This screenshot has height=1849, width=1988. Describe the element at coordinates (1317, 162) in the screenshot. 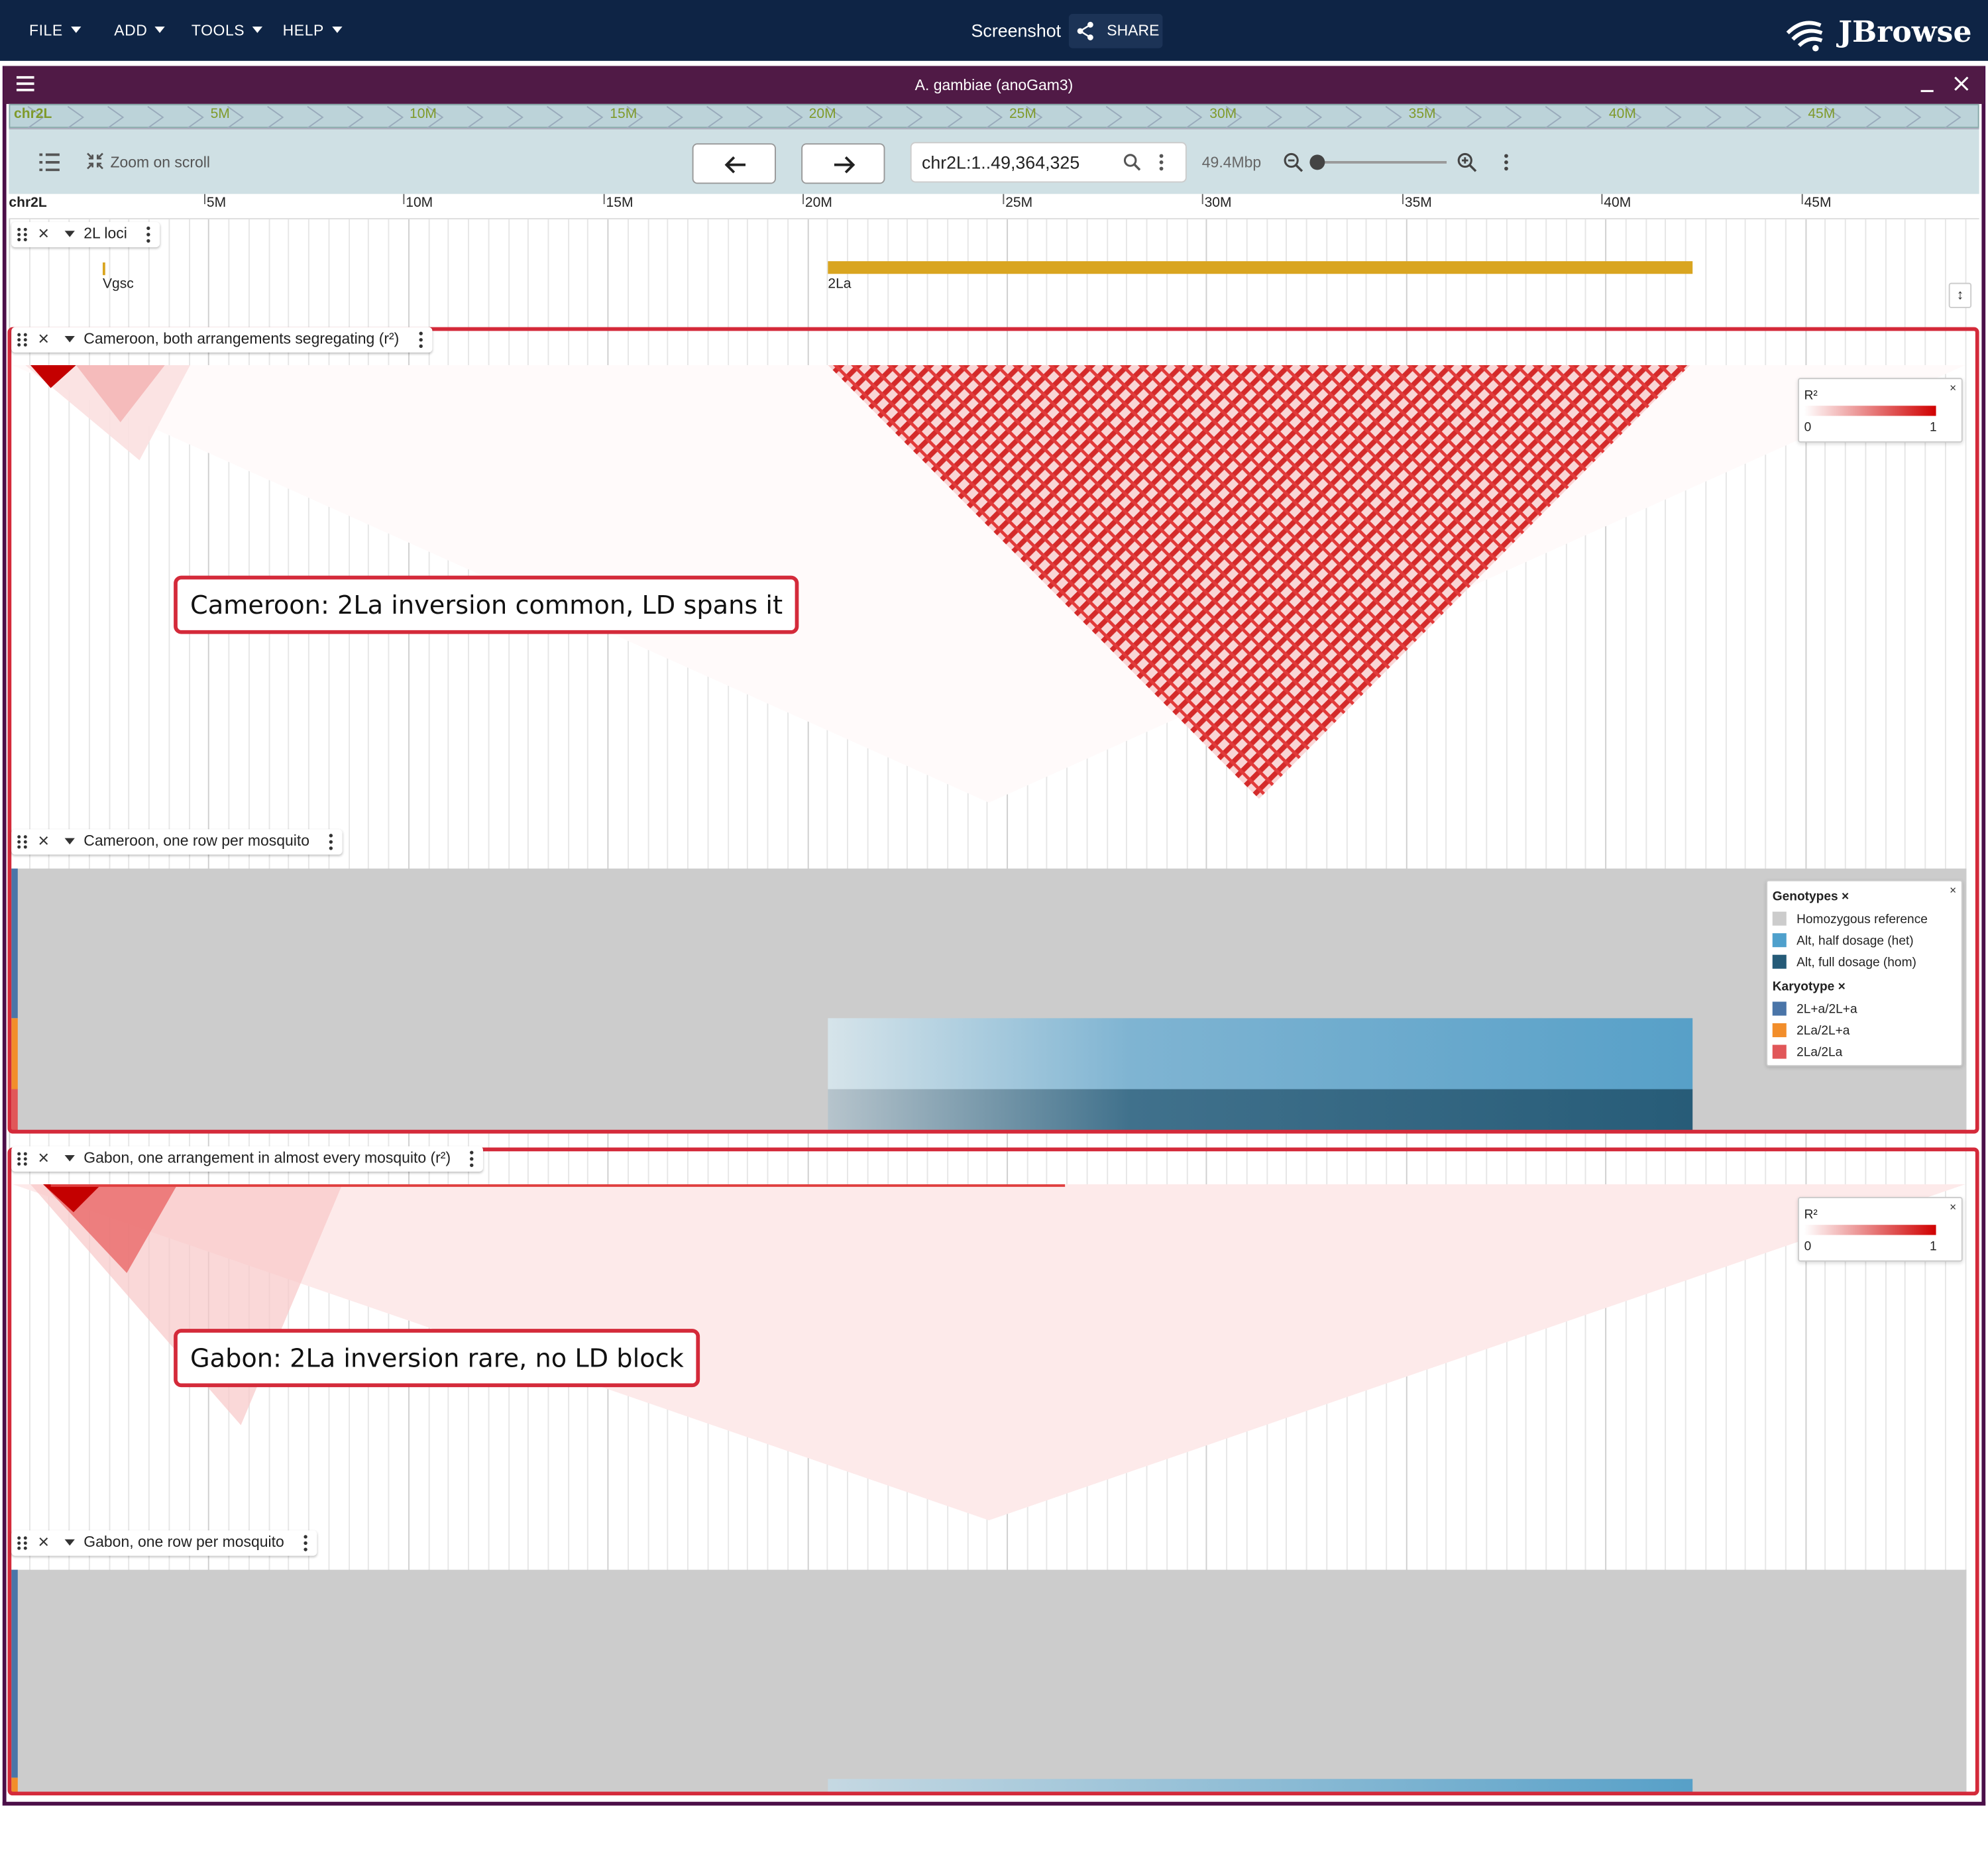

I see `zoom-slider-thumb` at that location.